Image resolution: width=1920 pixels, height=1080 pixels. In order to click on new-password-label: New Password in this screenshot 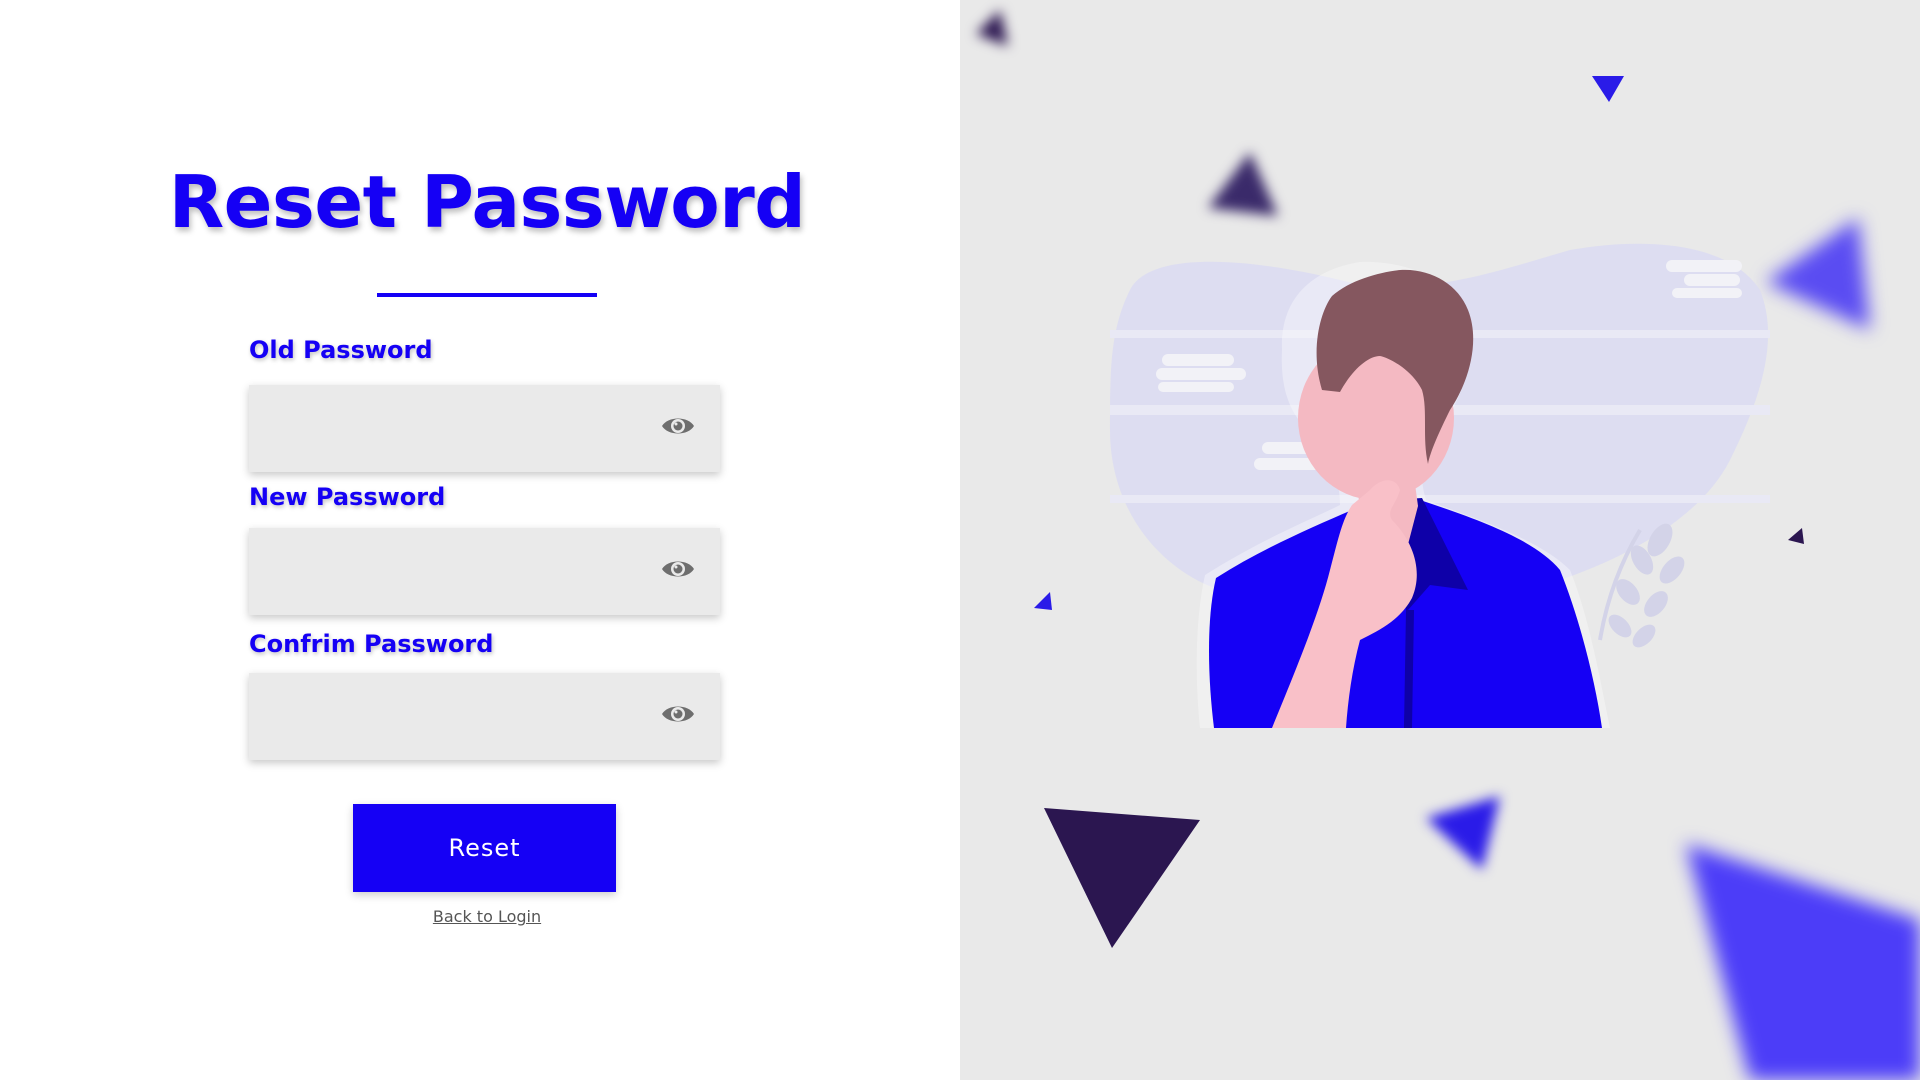, I will do `click(347, 497)`.